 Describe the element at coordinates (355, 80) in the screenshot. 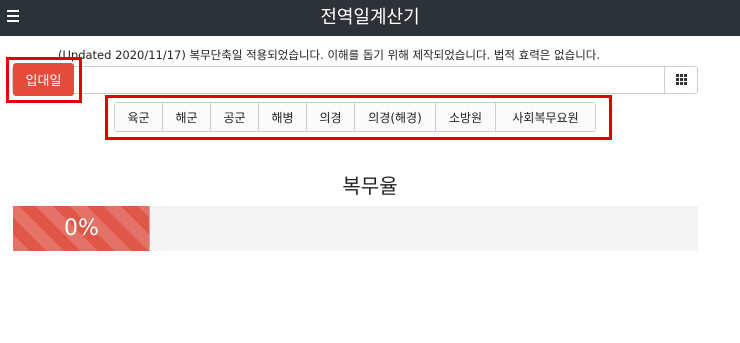

I see `enlist-date-input` at that location.